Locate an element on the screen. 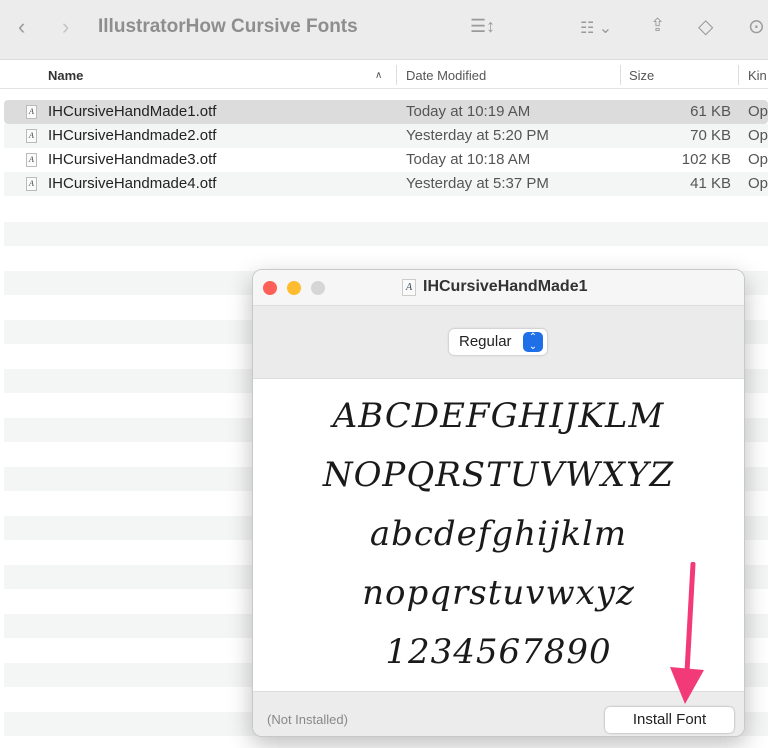 This screenshot has height=748, width=768. window-title: IllustratorHow Cursive Fonts is located at coordinates (228, 26).